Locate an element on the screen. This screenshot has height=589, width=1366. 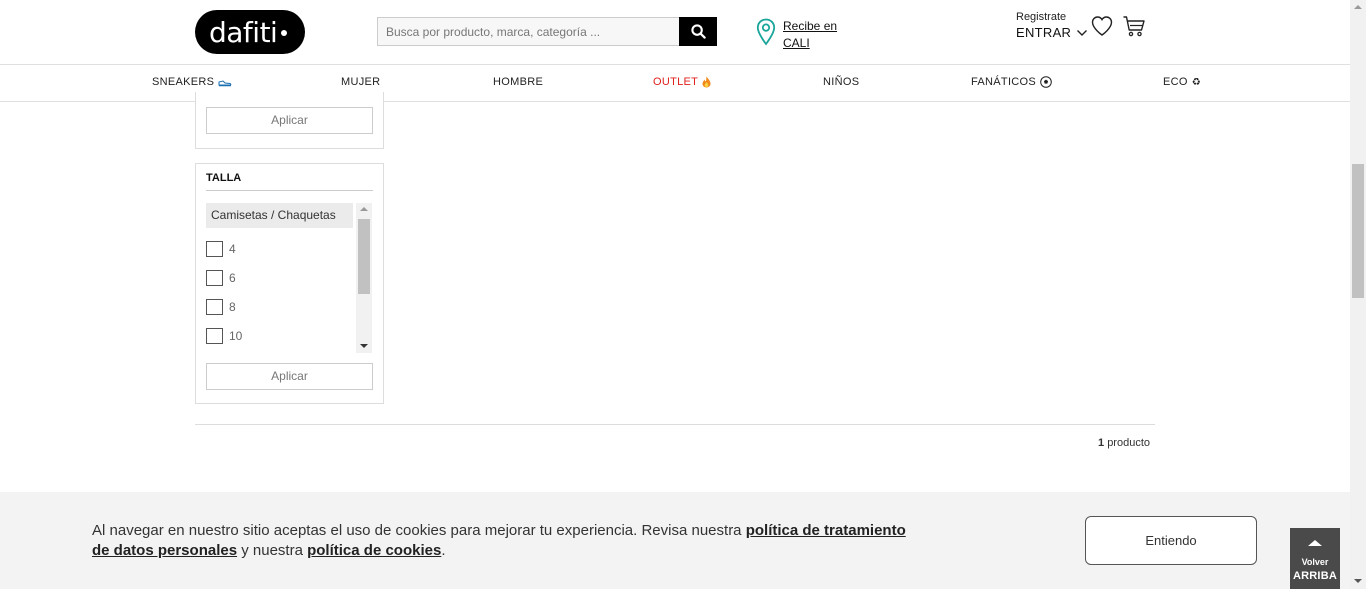
nav-item-label: MUJER is located at coordinates (361, 82).